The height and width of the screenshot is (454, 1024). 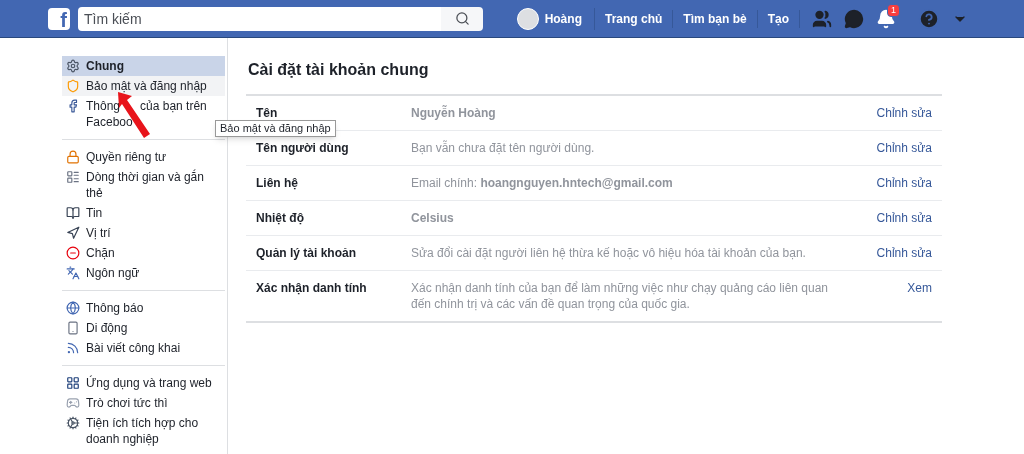 What do you see at coordinates (73, 328) in the screenshot?
I see `phone-icon` at bounding box center [73, 328].